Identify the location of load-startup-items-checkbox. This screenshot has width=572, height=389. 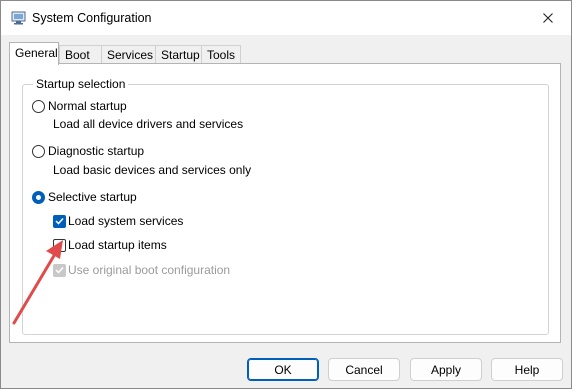
(59, 245).